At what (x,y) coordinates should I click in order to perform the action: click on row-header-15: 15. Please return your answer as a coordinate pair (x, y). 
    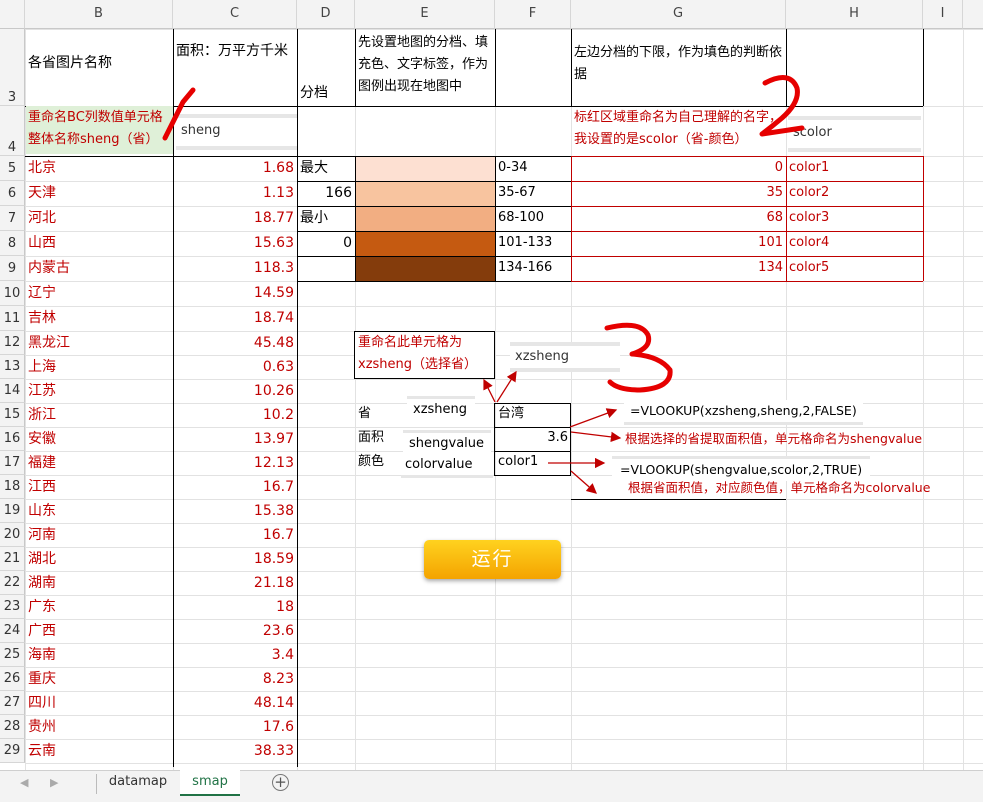
    Looking at the image, I should click on (12, 415).